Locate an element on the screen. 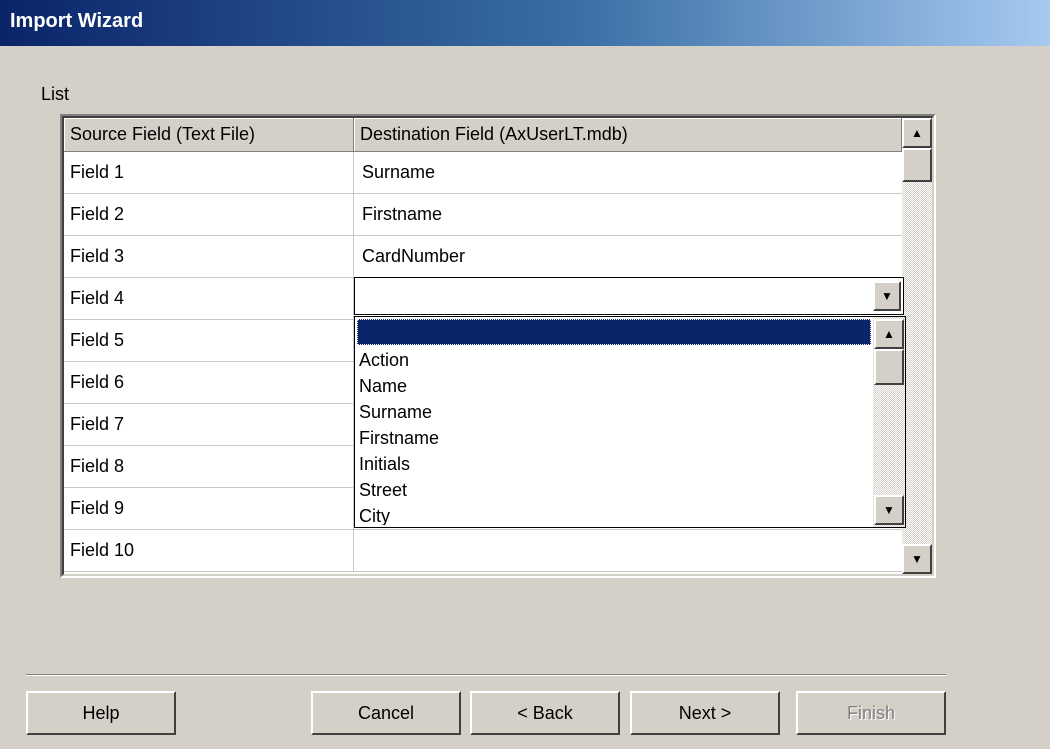  next-button: Next > is located at coordinates (705, 713).